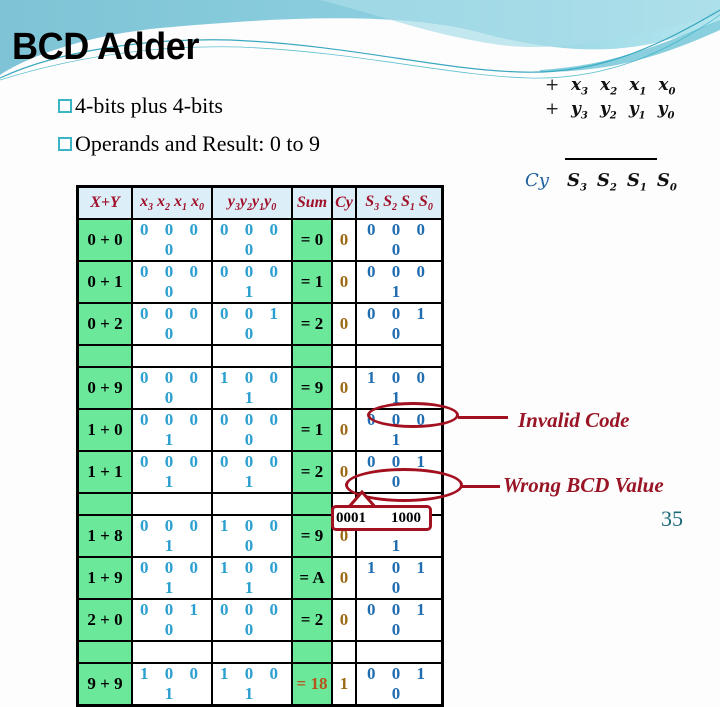 The image size is (720, 707). Describe the element at coordinates (104, 324) in the screenshot. I see `cell-operands: 0 + 2` at that location.